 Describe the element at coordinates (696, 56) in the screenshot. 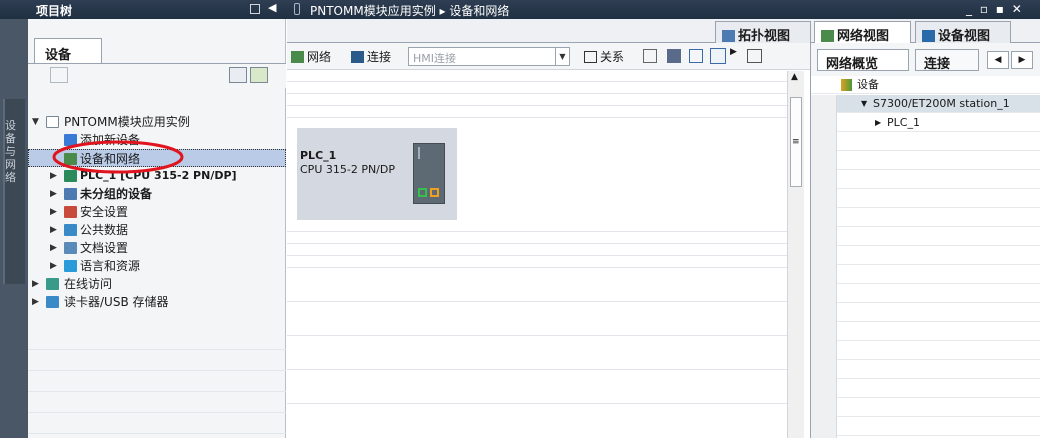

I see `table-icon` at that location.